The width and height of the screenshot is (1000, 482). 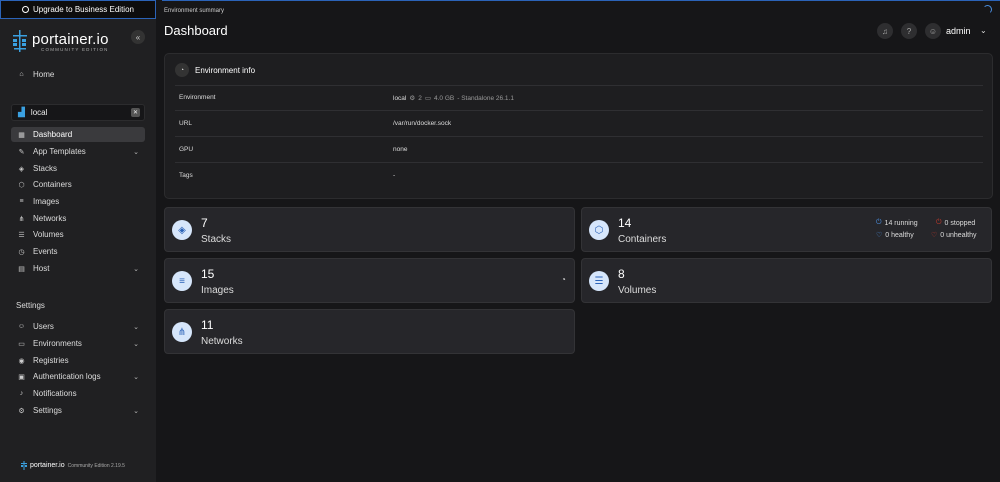 What do you see at coordinates (78, 151) in the screenshot?
I see `sidebar-item-app-templates: ✎ App Templates ⌄` at bounding box center [78, 151].